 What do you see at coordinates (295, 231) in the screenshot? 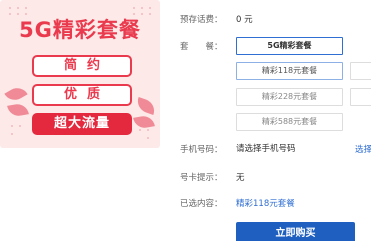
I see `buy-now-button: 立即购买` at bounding box center [295, 231].